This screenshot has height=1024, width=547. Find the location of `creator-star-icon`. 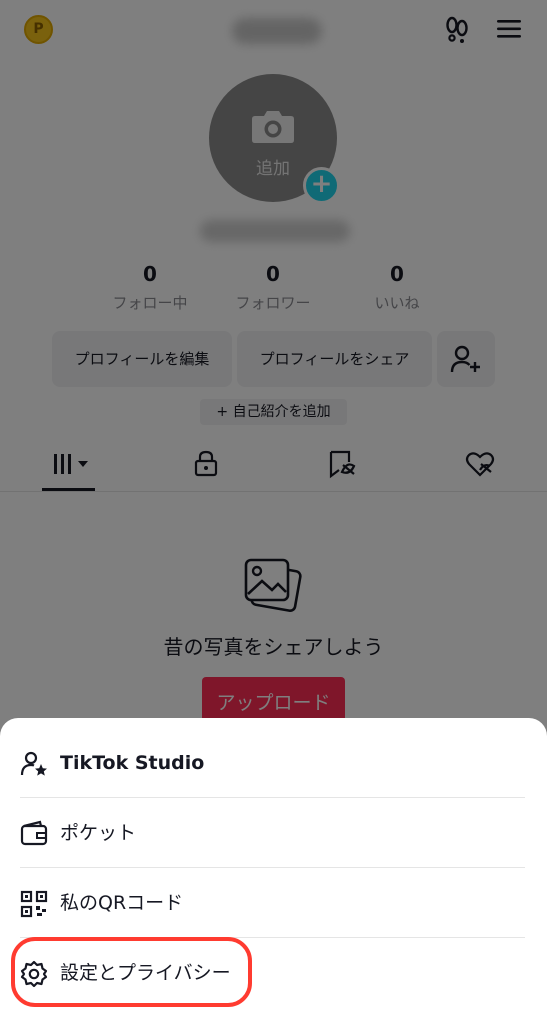

creator-star-icon is located at coordinates (33, 763).